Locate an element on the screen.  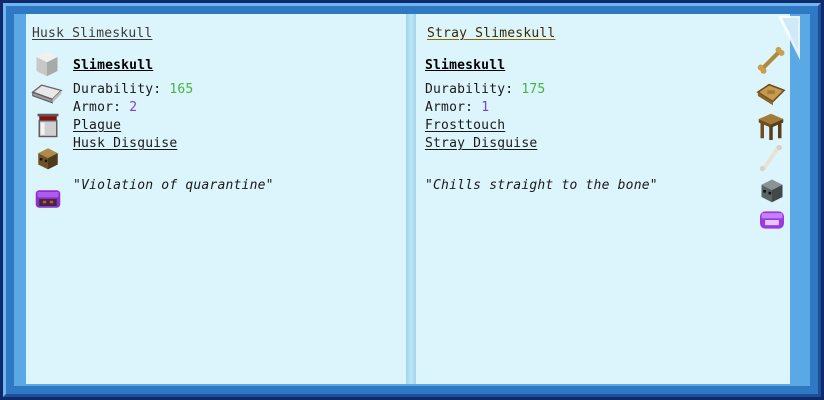
quote-text: "Violation of quarantine" is located at coordinates (173, 185).